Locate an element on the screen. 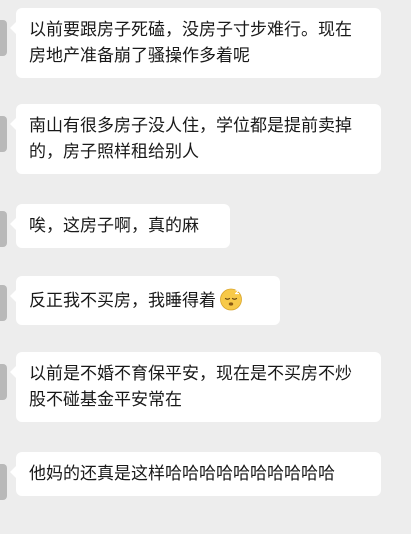 Image resolution: width=411 pixels, height=534 pixels. message-bubble: 唉，这房子啊，真的麻 is located at coordinates (120, 226).